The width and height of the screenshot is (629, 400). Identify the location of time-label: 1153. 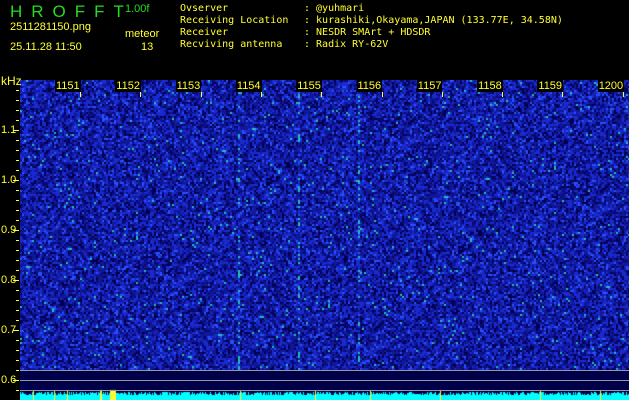
(188, 86).